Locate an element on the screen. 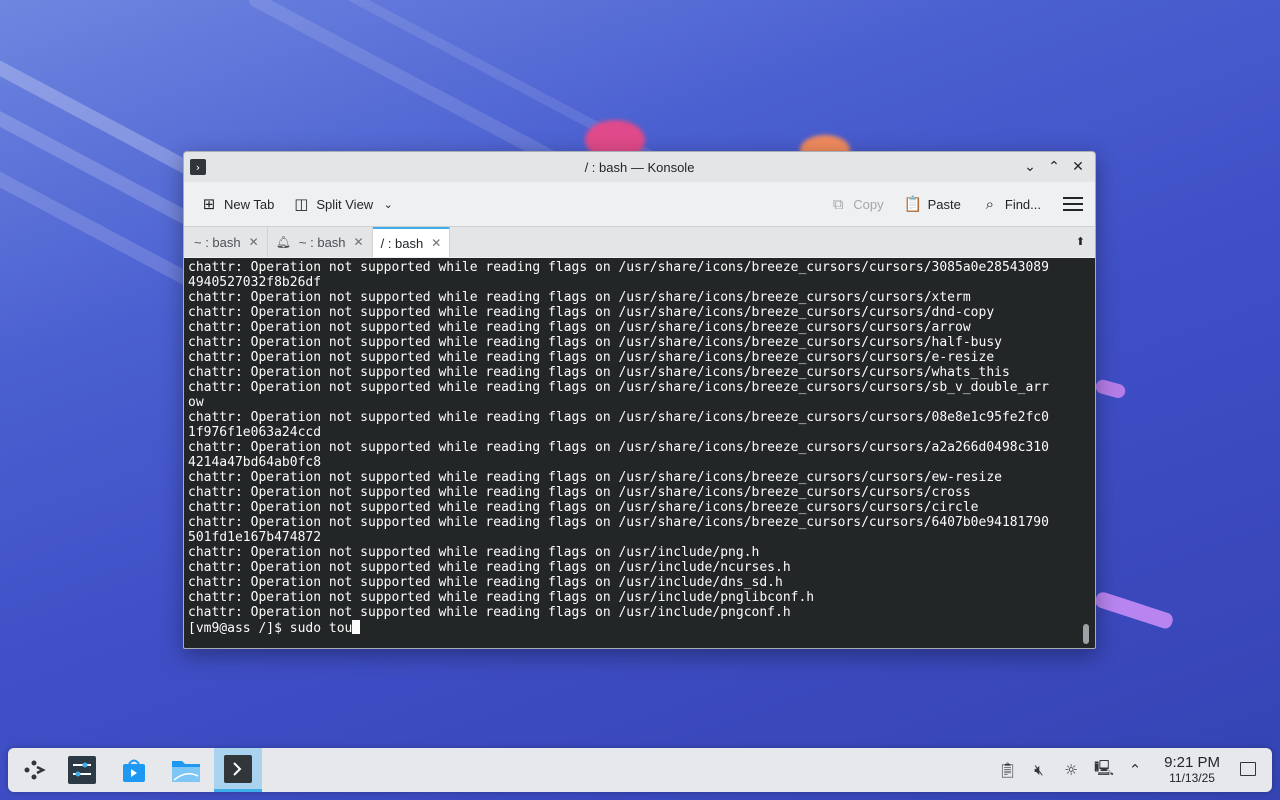 Image resolution: width=1280 pixels, height=800 pixels. copy-button: ⧉ Copy is located at coordinates (856, 204).